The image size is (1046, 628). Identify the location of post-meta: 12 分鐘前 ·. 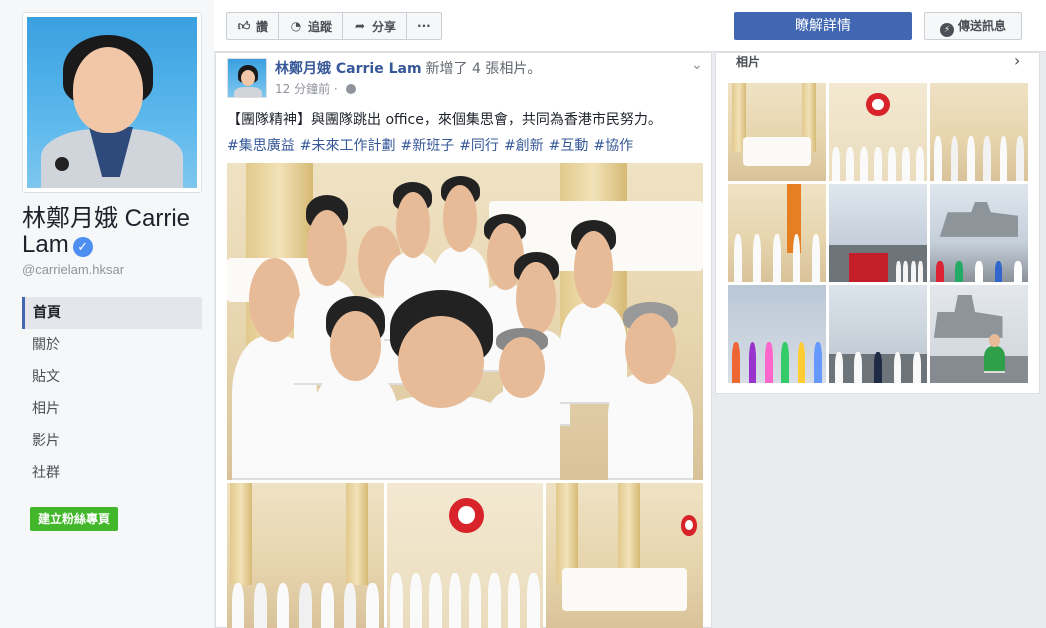
(315, 88).